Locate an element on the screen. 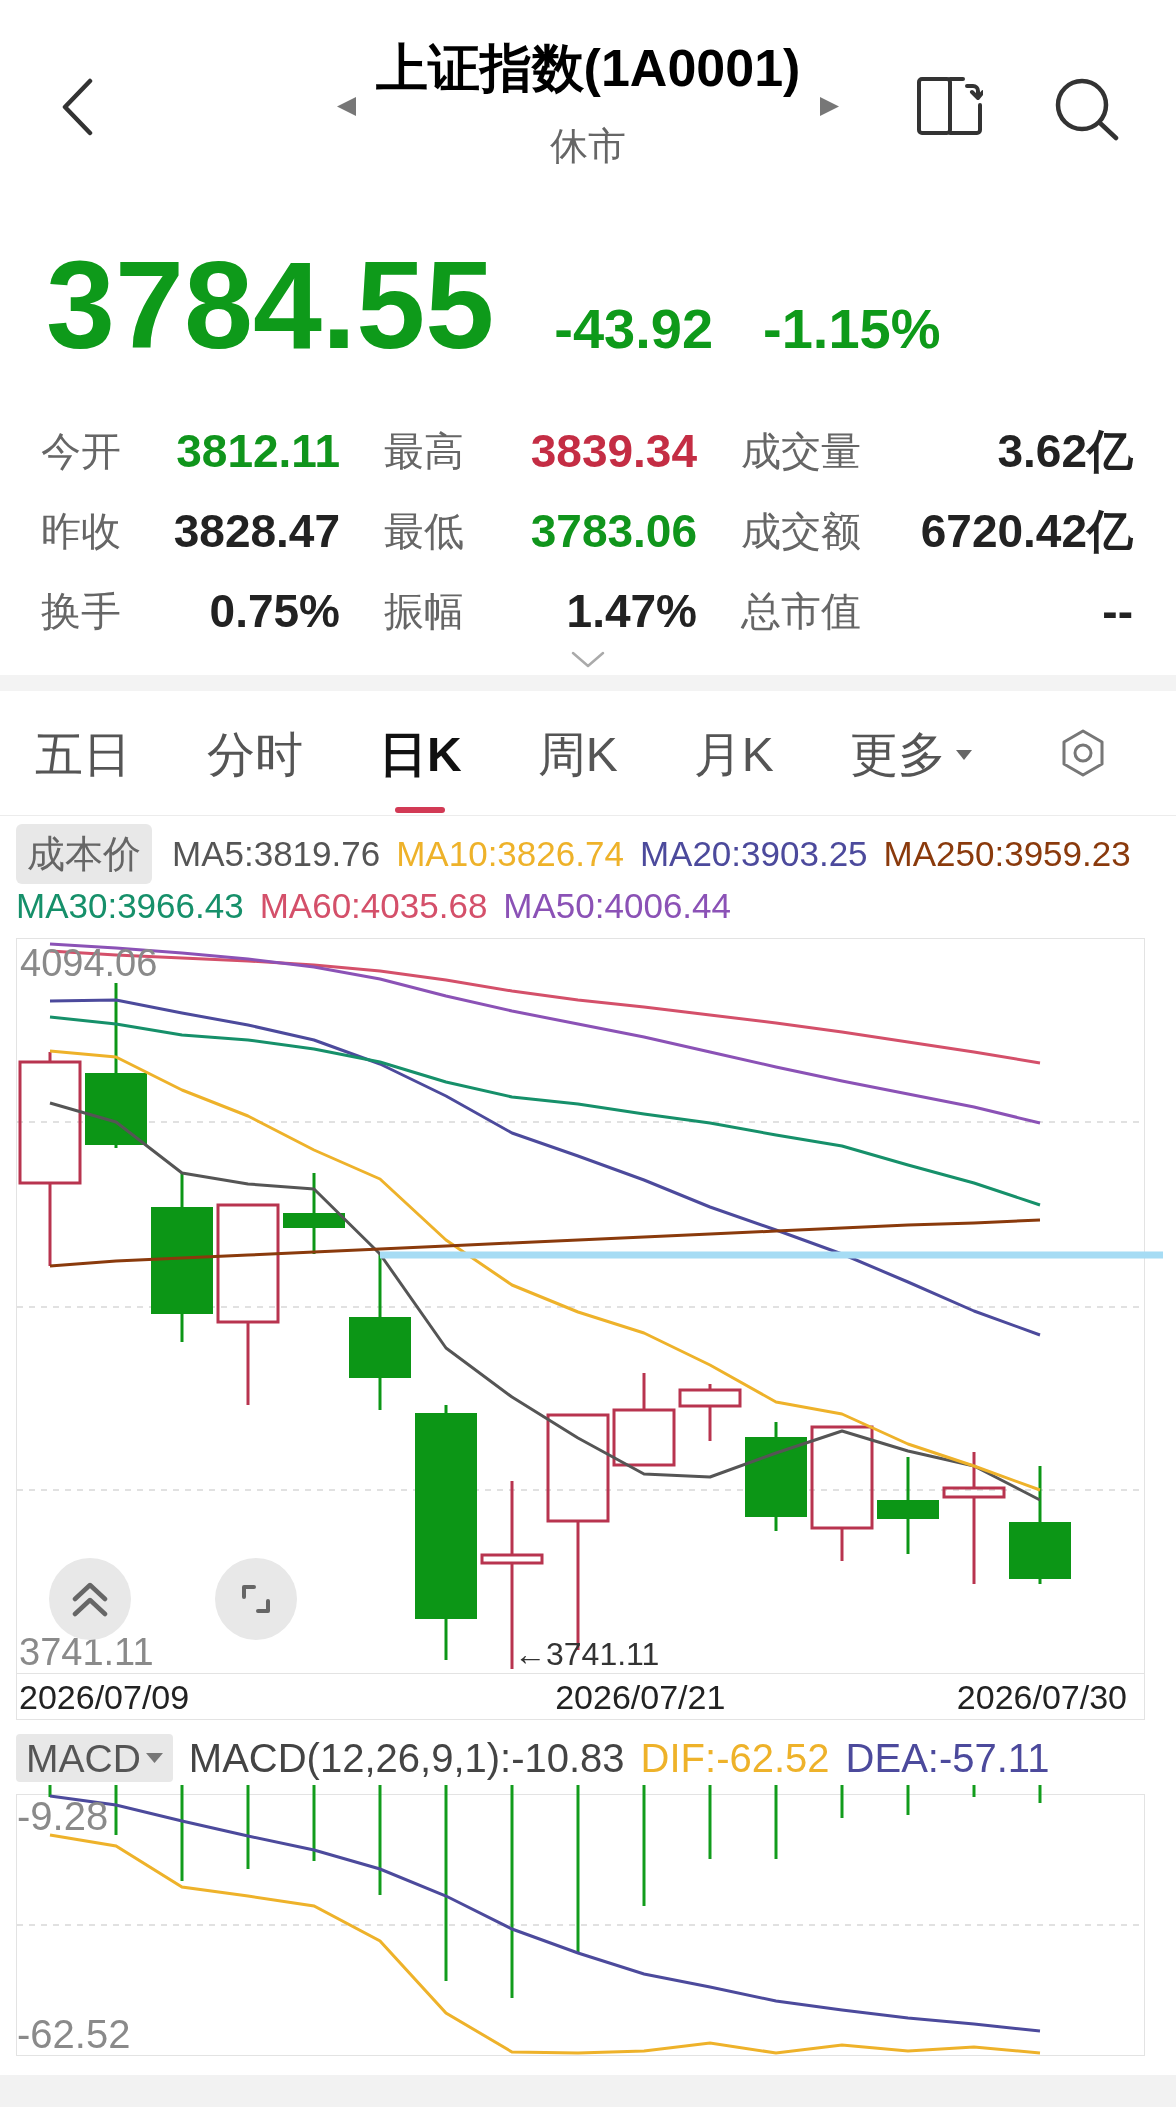 Image resolution: width=1176 pixels, height=2107 pixels. stat-value: 6720.42亿 is located at coordinates (1026, 531).